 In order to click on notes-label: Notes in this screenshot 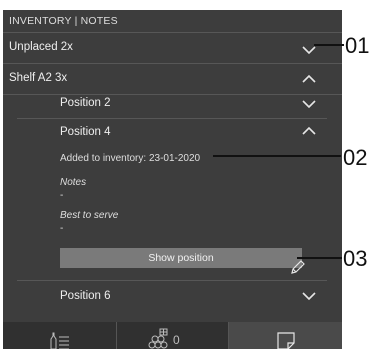, I will do `click(73, 182)`.